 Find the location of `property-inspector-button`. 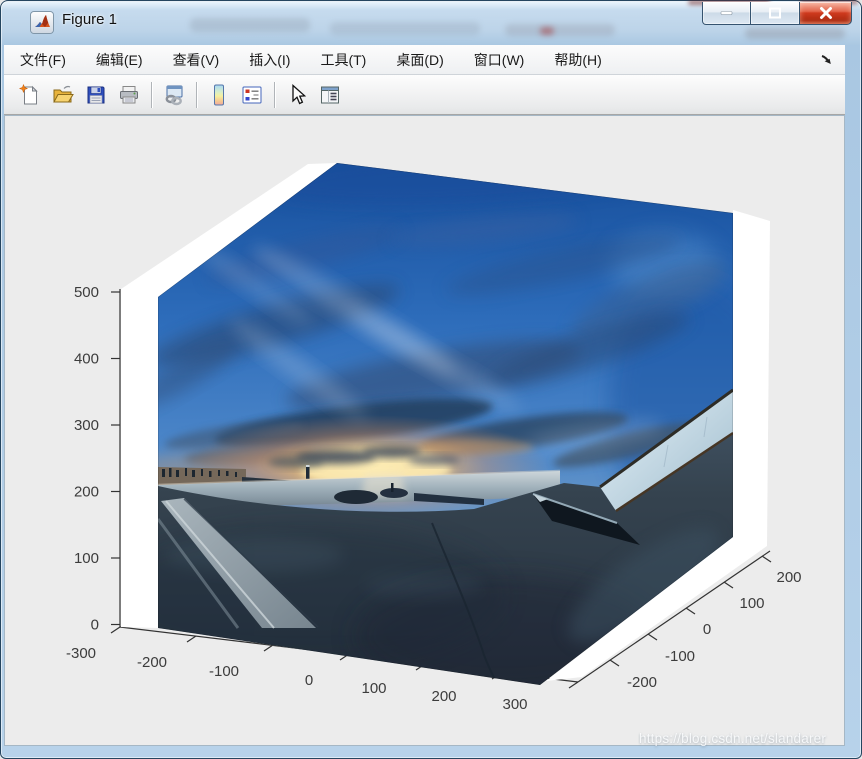

property-inspector-button is located at coordinates (330, 95).